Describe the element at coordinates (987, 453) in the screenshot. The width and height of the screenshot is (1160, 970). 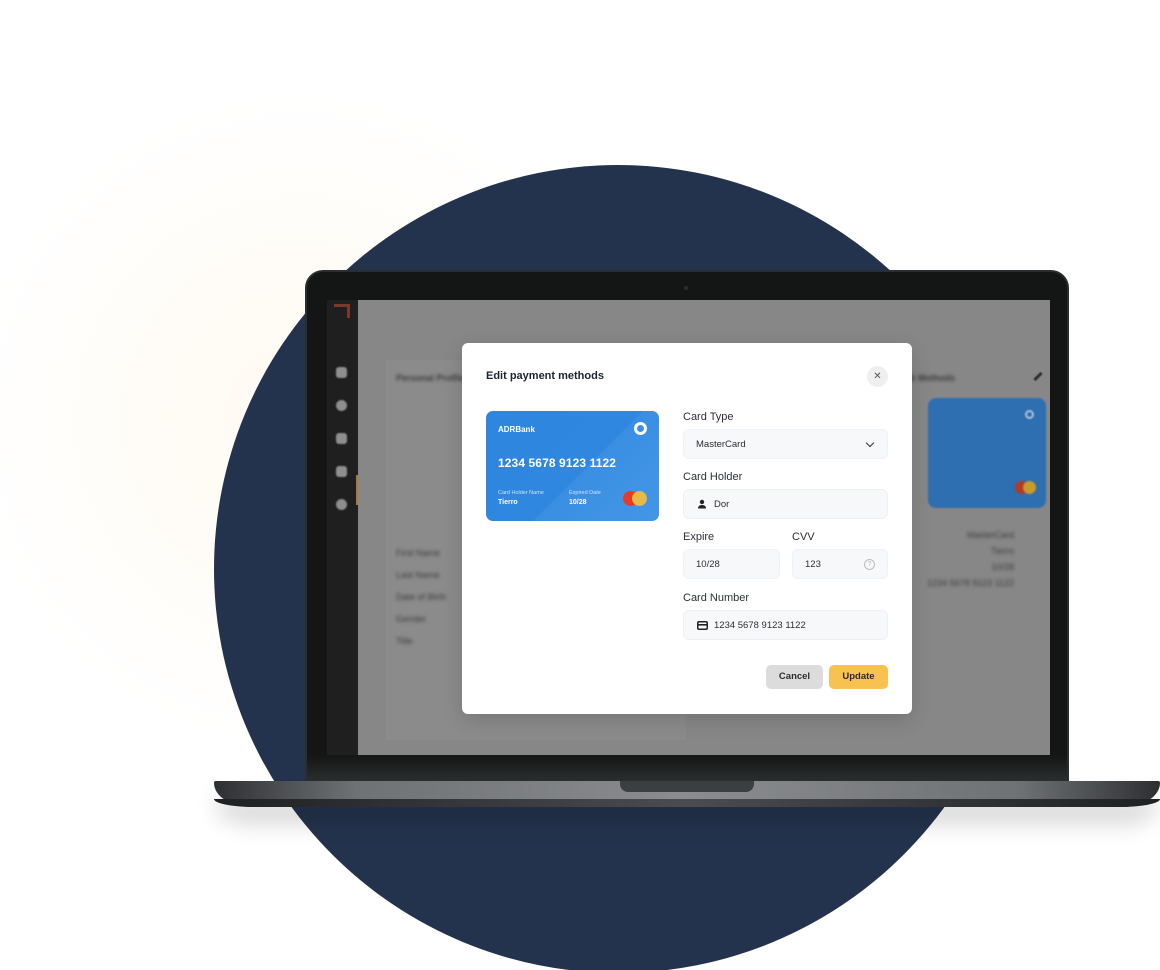
I see `payment-card-preview` at that location.